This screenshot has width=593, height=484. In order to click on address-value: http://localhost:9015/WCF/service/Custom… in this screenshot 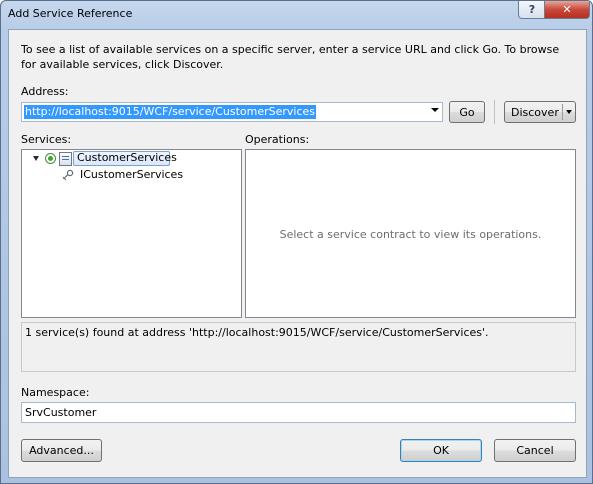, I will do `click(170, 112)`.